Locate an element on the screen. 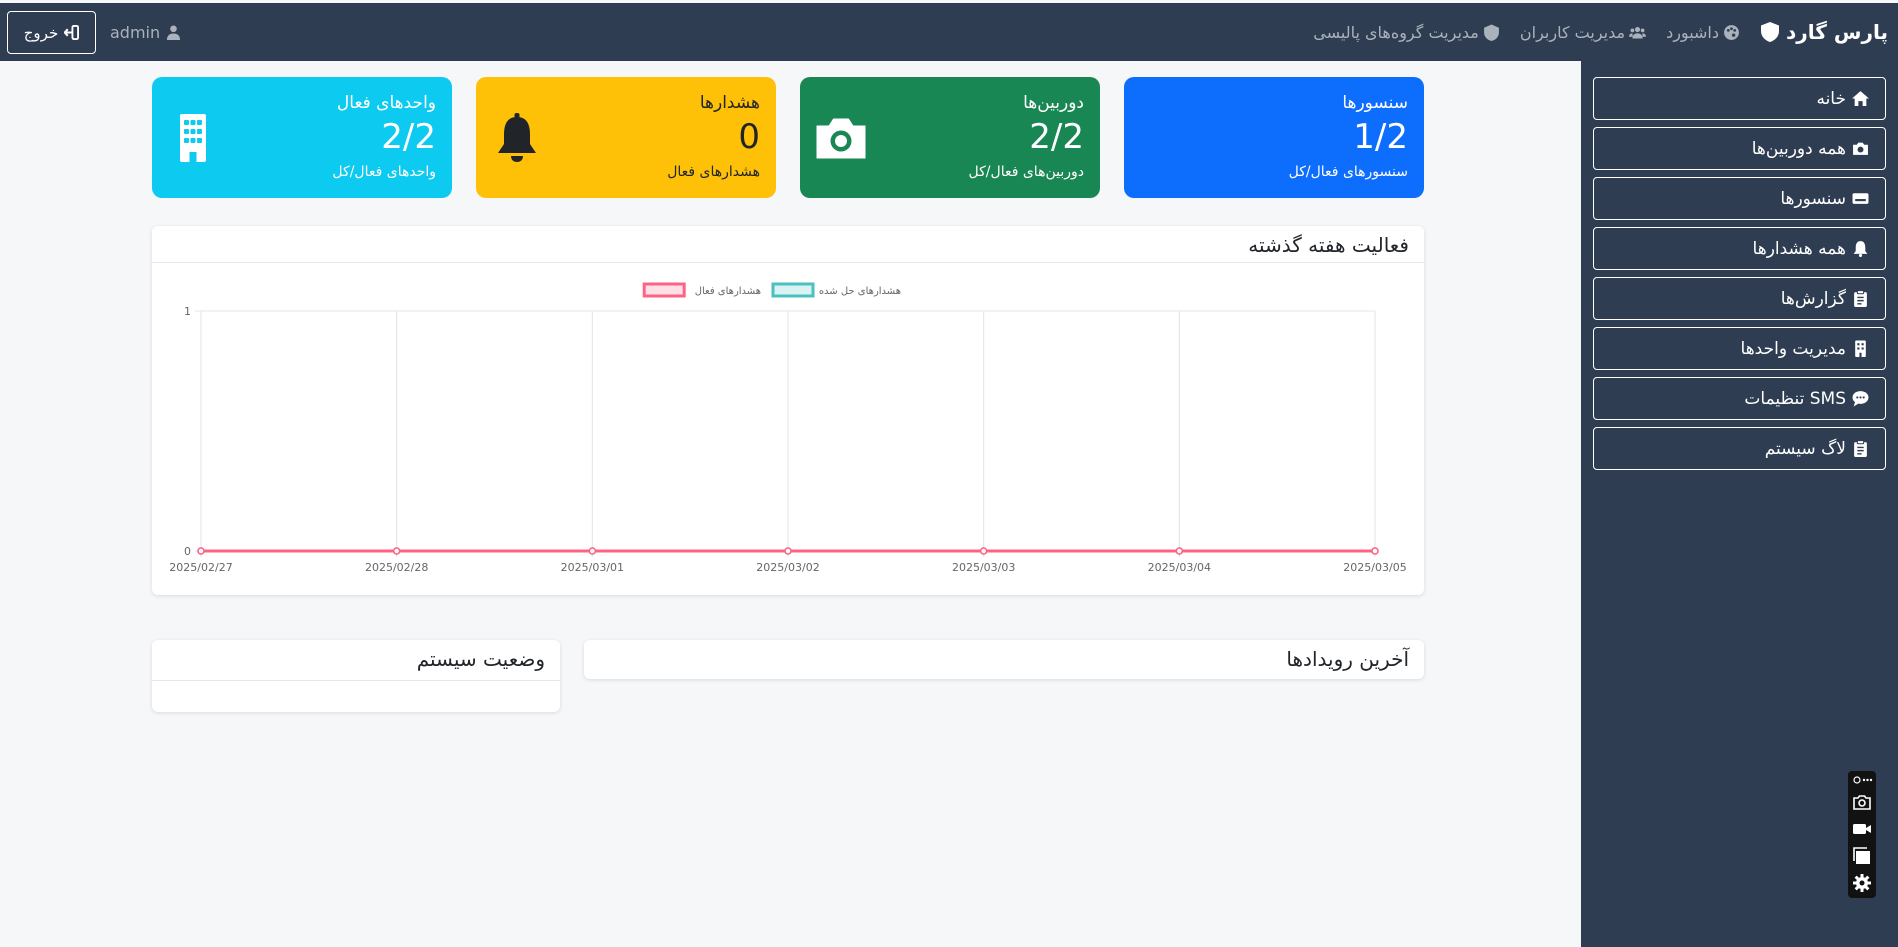  x-tick-label: 2025/03/02 is located at coordinates (787, 567).